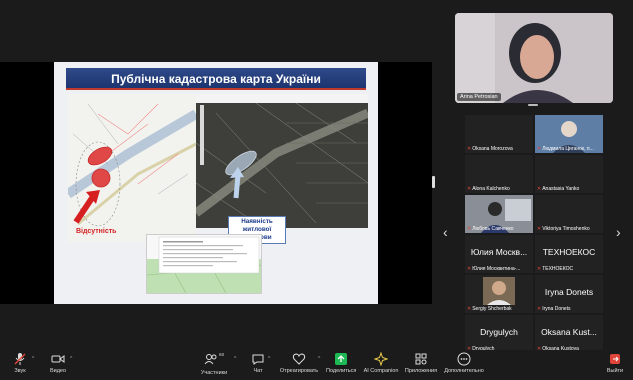 The image size is (633, 380). I want to click on leave-label: Выйти, so click(615, 371).